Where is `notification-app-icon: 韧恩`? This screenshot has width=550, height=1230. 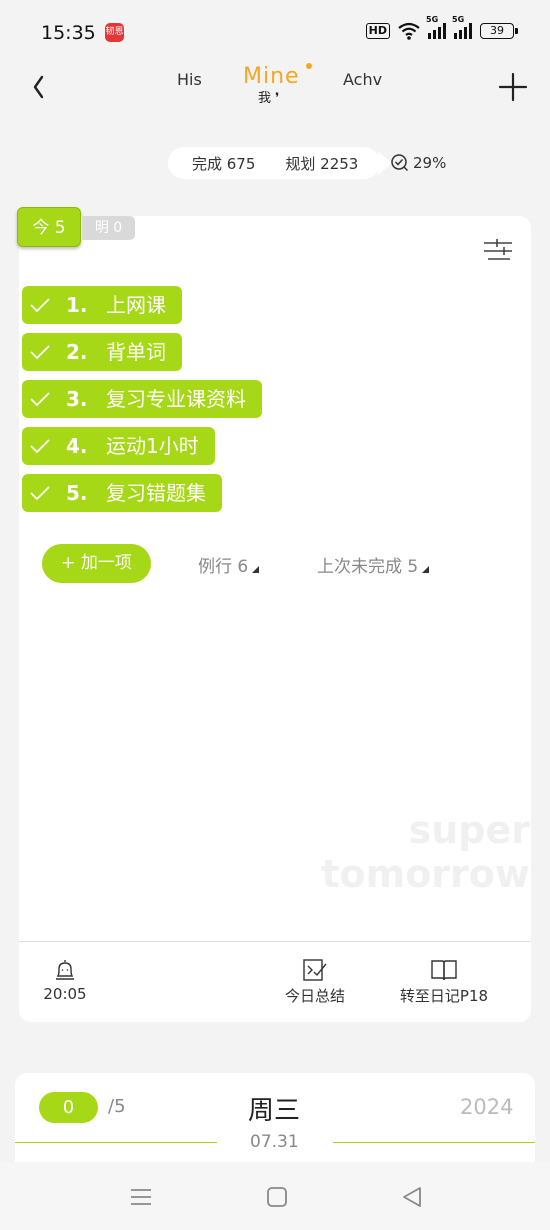
notification-app-icon: 韧恩 is located at coordinates (114, 32).